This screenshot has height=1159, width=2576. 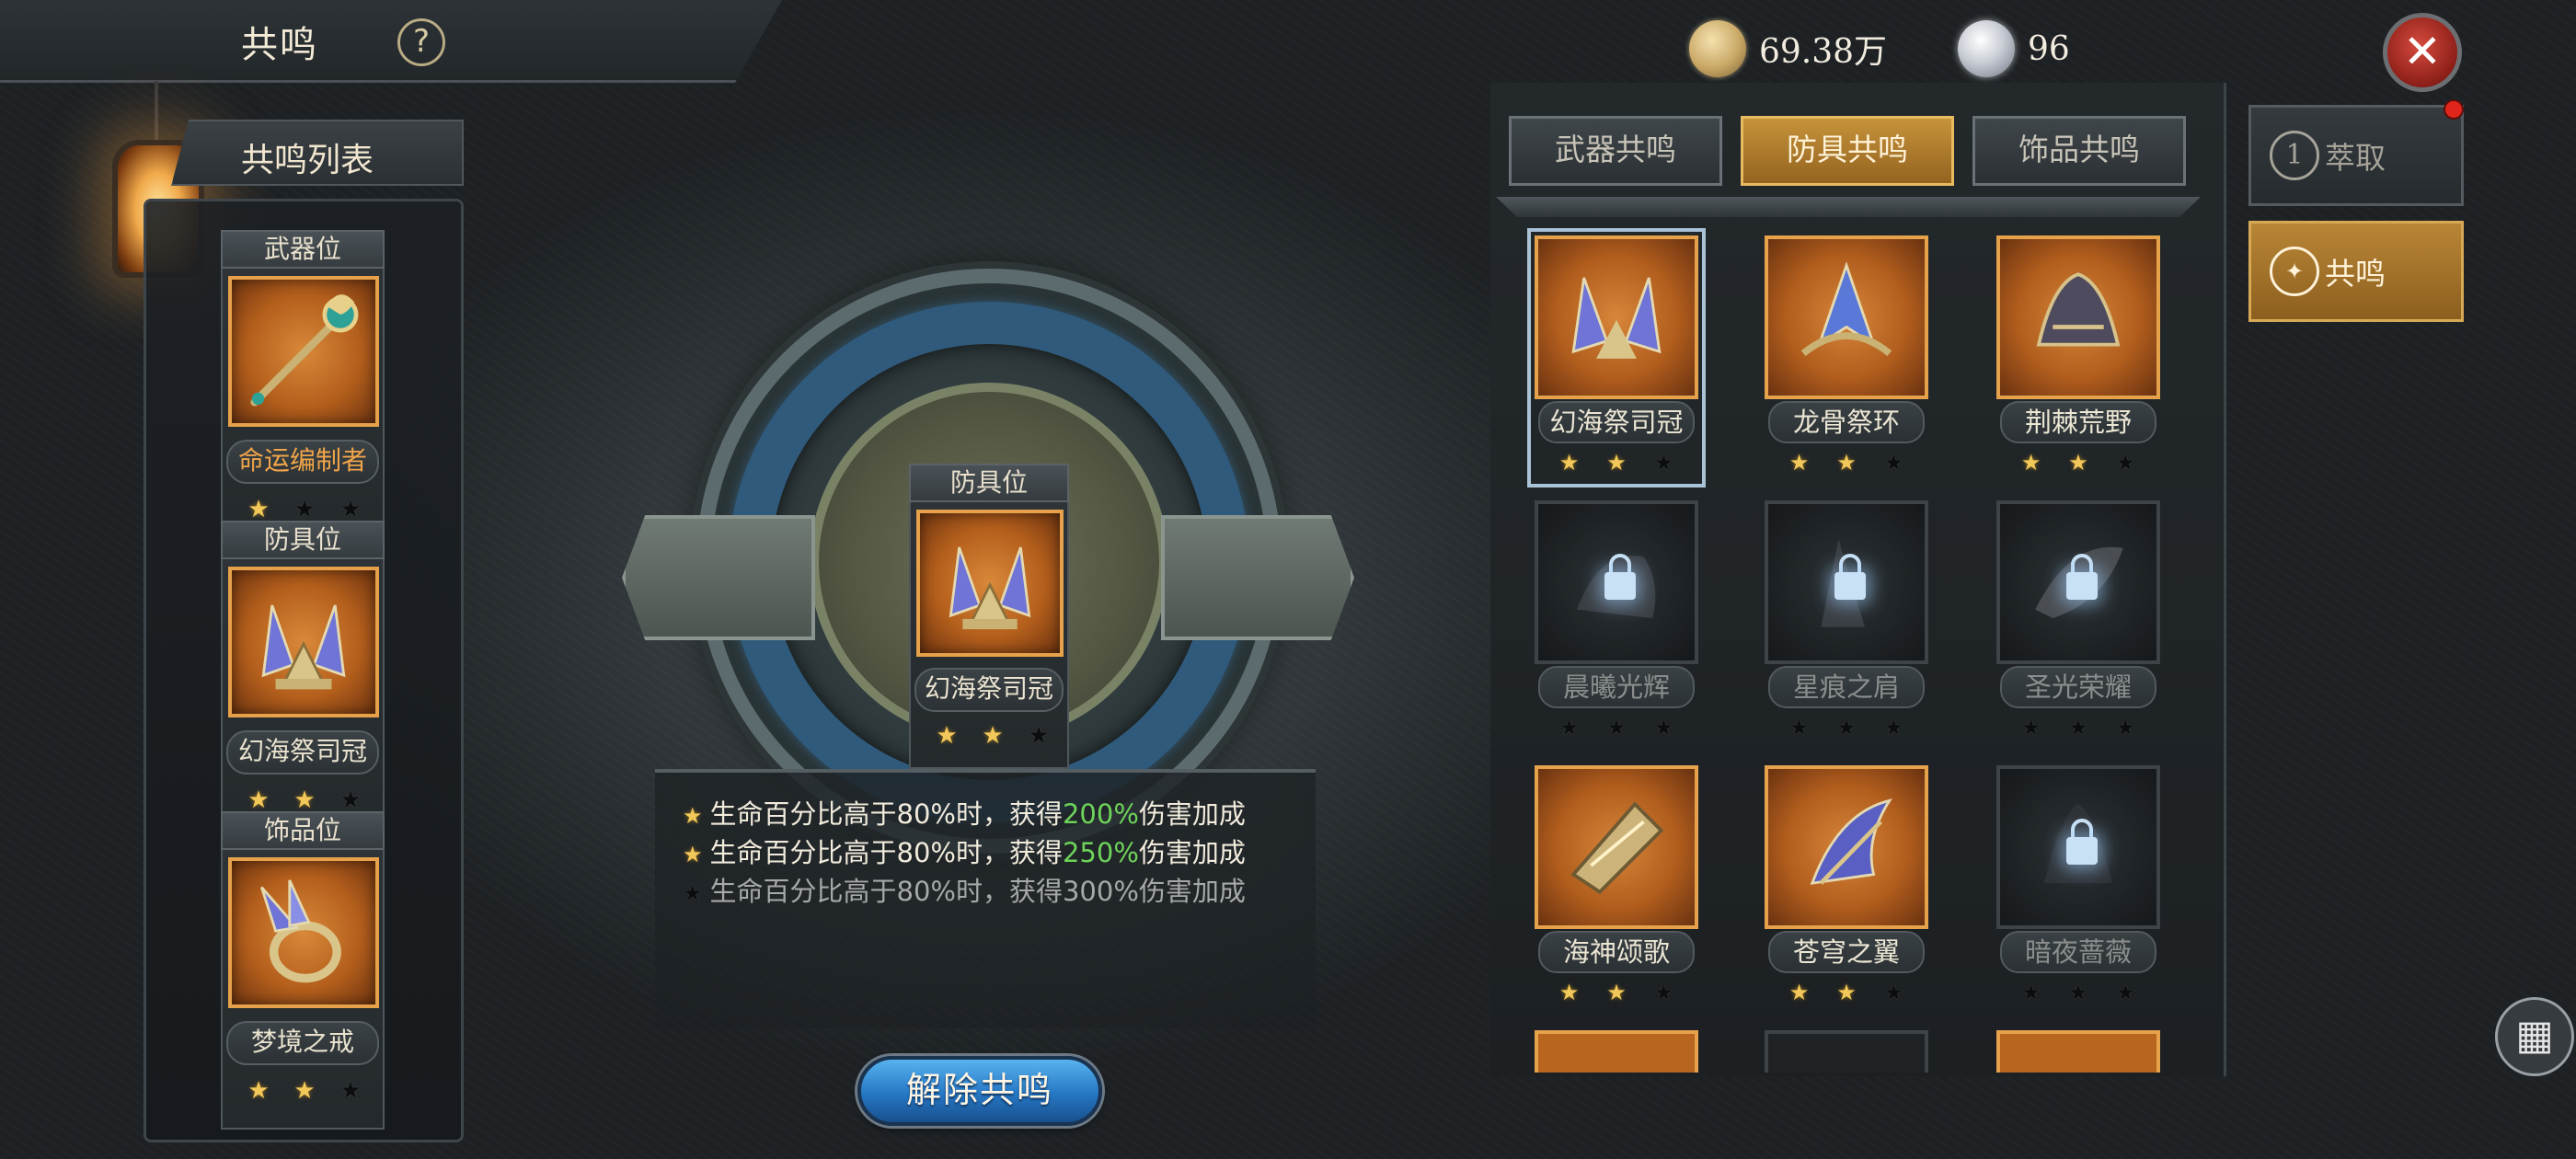 I want to click on slot-frame: 命运编制者 ★ ★ ★, so click(x=303, y=408).